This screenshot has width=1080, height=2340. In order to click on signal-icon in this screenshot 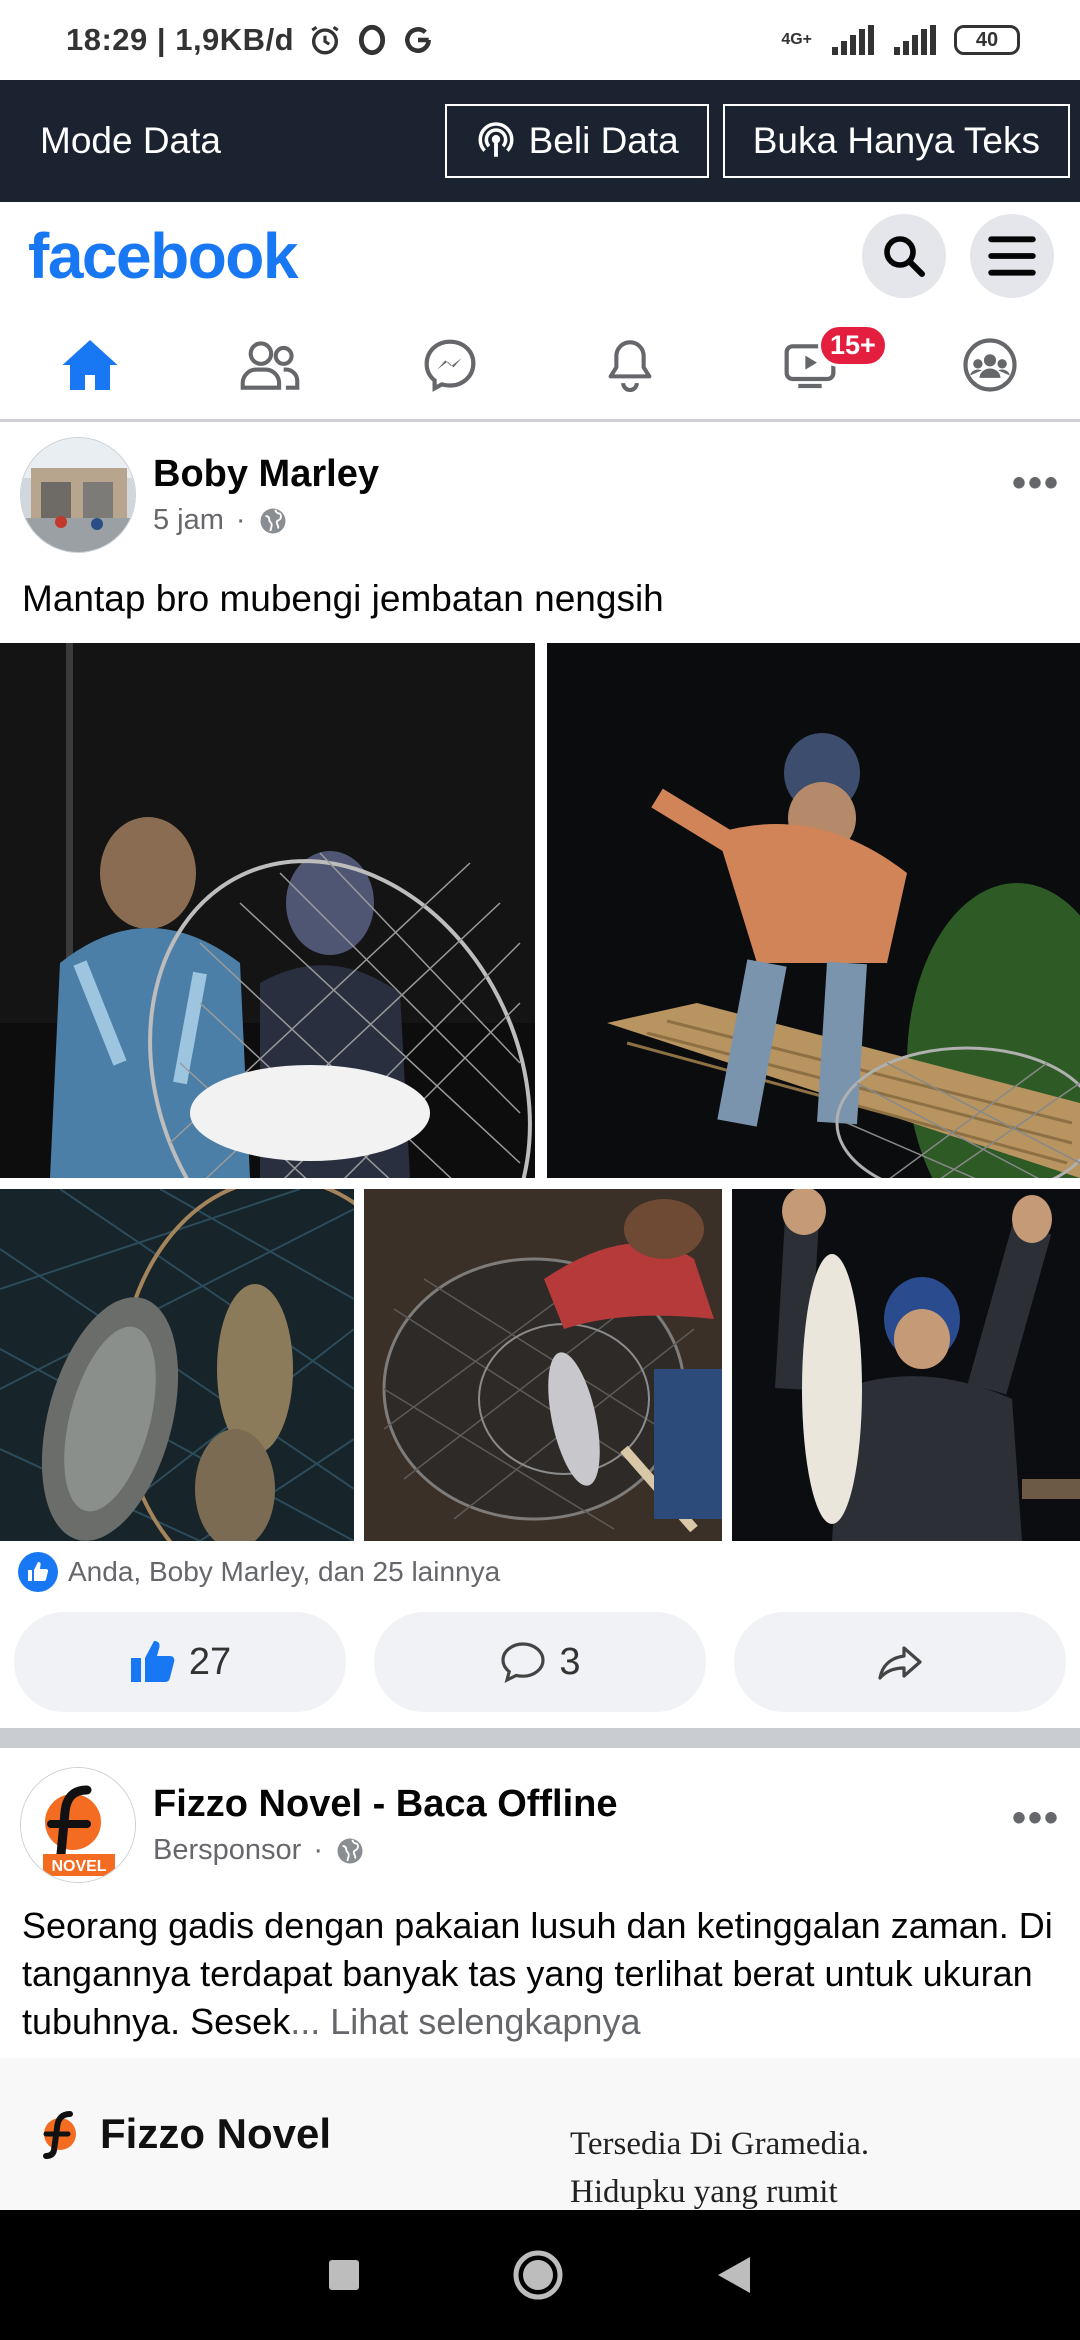, I will do `click(853, 40)`.